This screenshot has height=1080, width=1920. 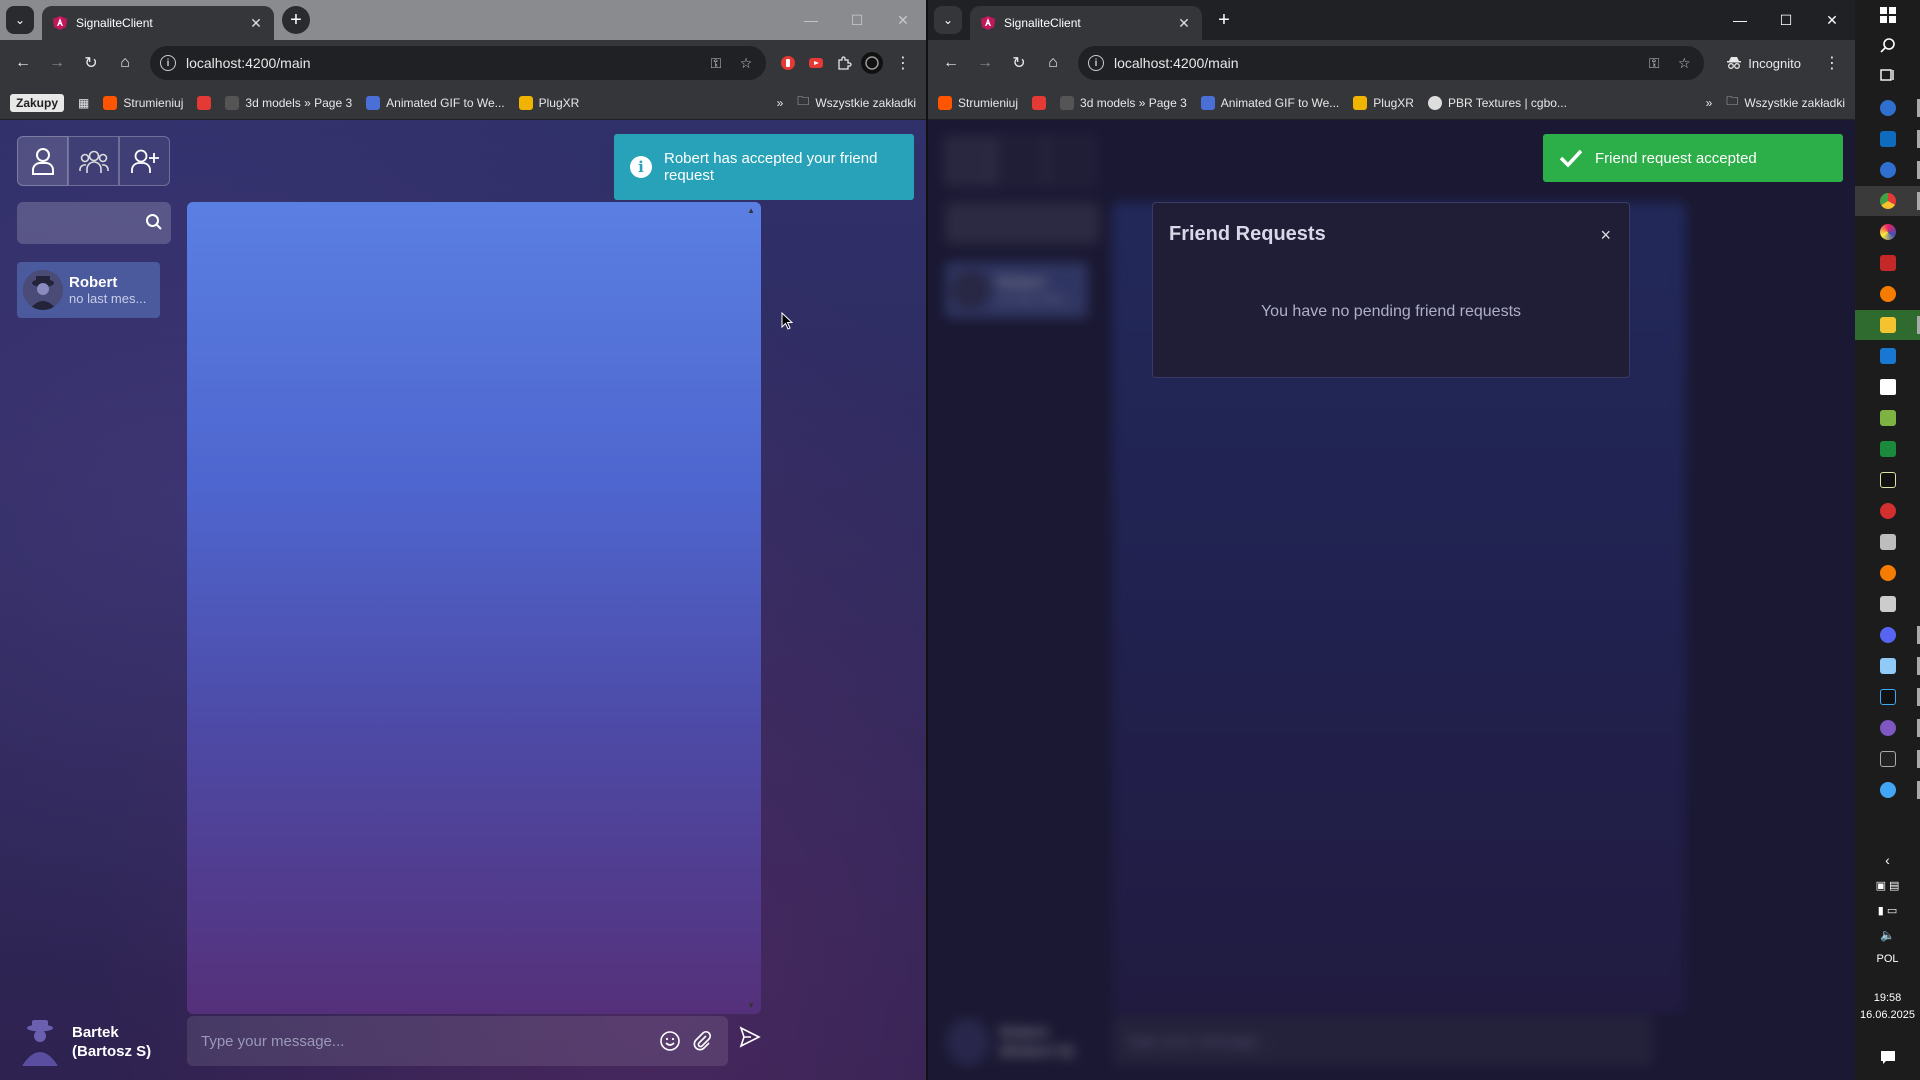 What do you see at coordinates (1887, 201) in the screenshot?
I see `chrome-icon` at bounding box center [1887, 201].